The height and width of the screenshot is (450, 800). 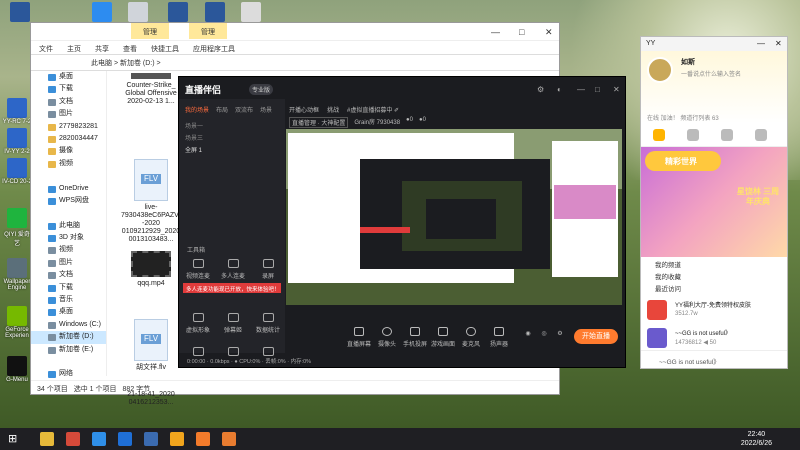 What do you see at coordinates (443, 337) in the screenshot?
I see `game-capture-button: 游戏画面` at bounding box center [443, 337].